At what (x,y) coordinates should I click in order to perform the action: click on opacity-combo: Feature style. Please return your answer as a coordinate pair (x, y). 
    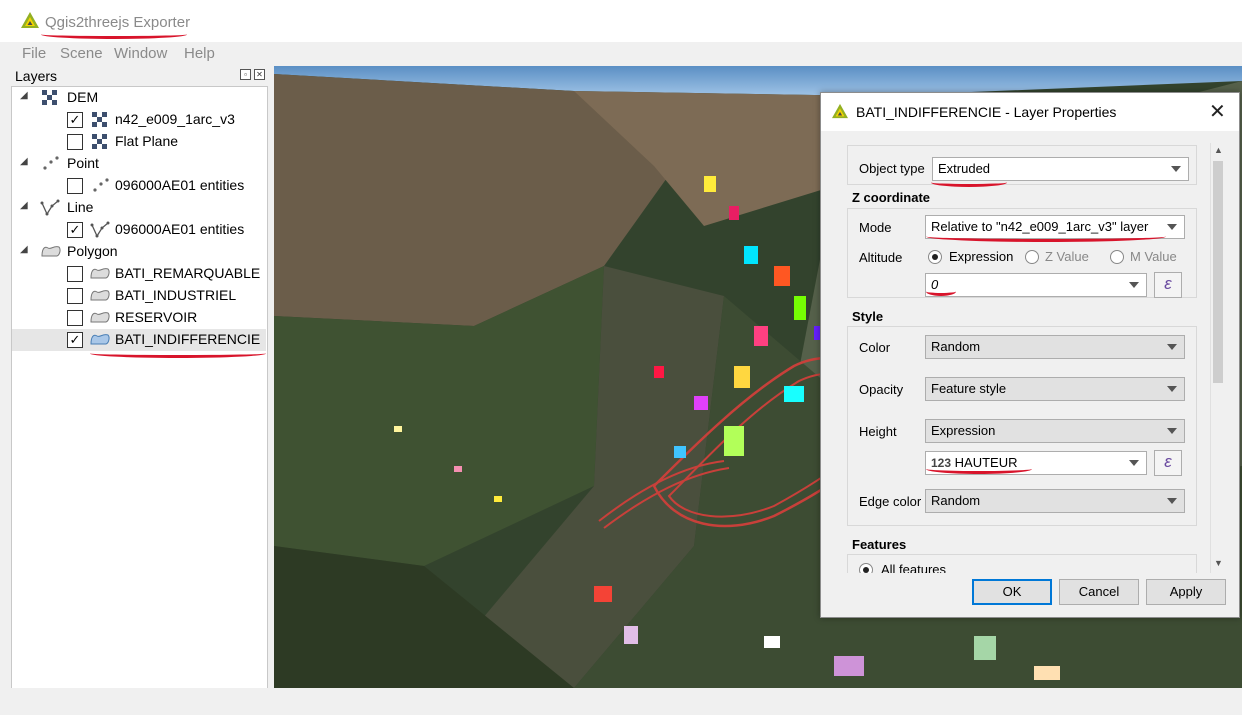
    Looking at the image, I should click on (1055, 389).